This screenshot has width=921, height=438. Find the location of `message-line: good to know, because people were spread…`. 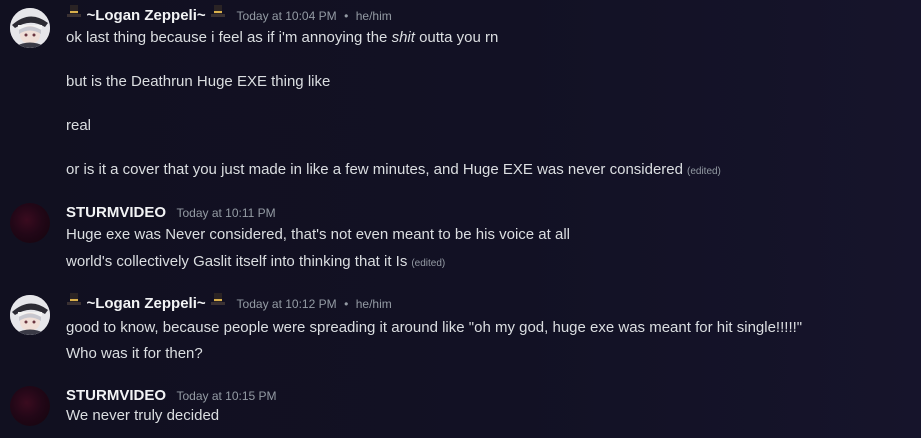

message-line: good to know, because people were spread… is located at coordinates (434, 327).